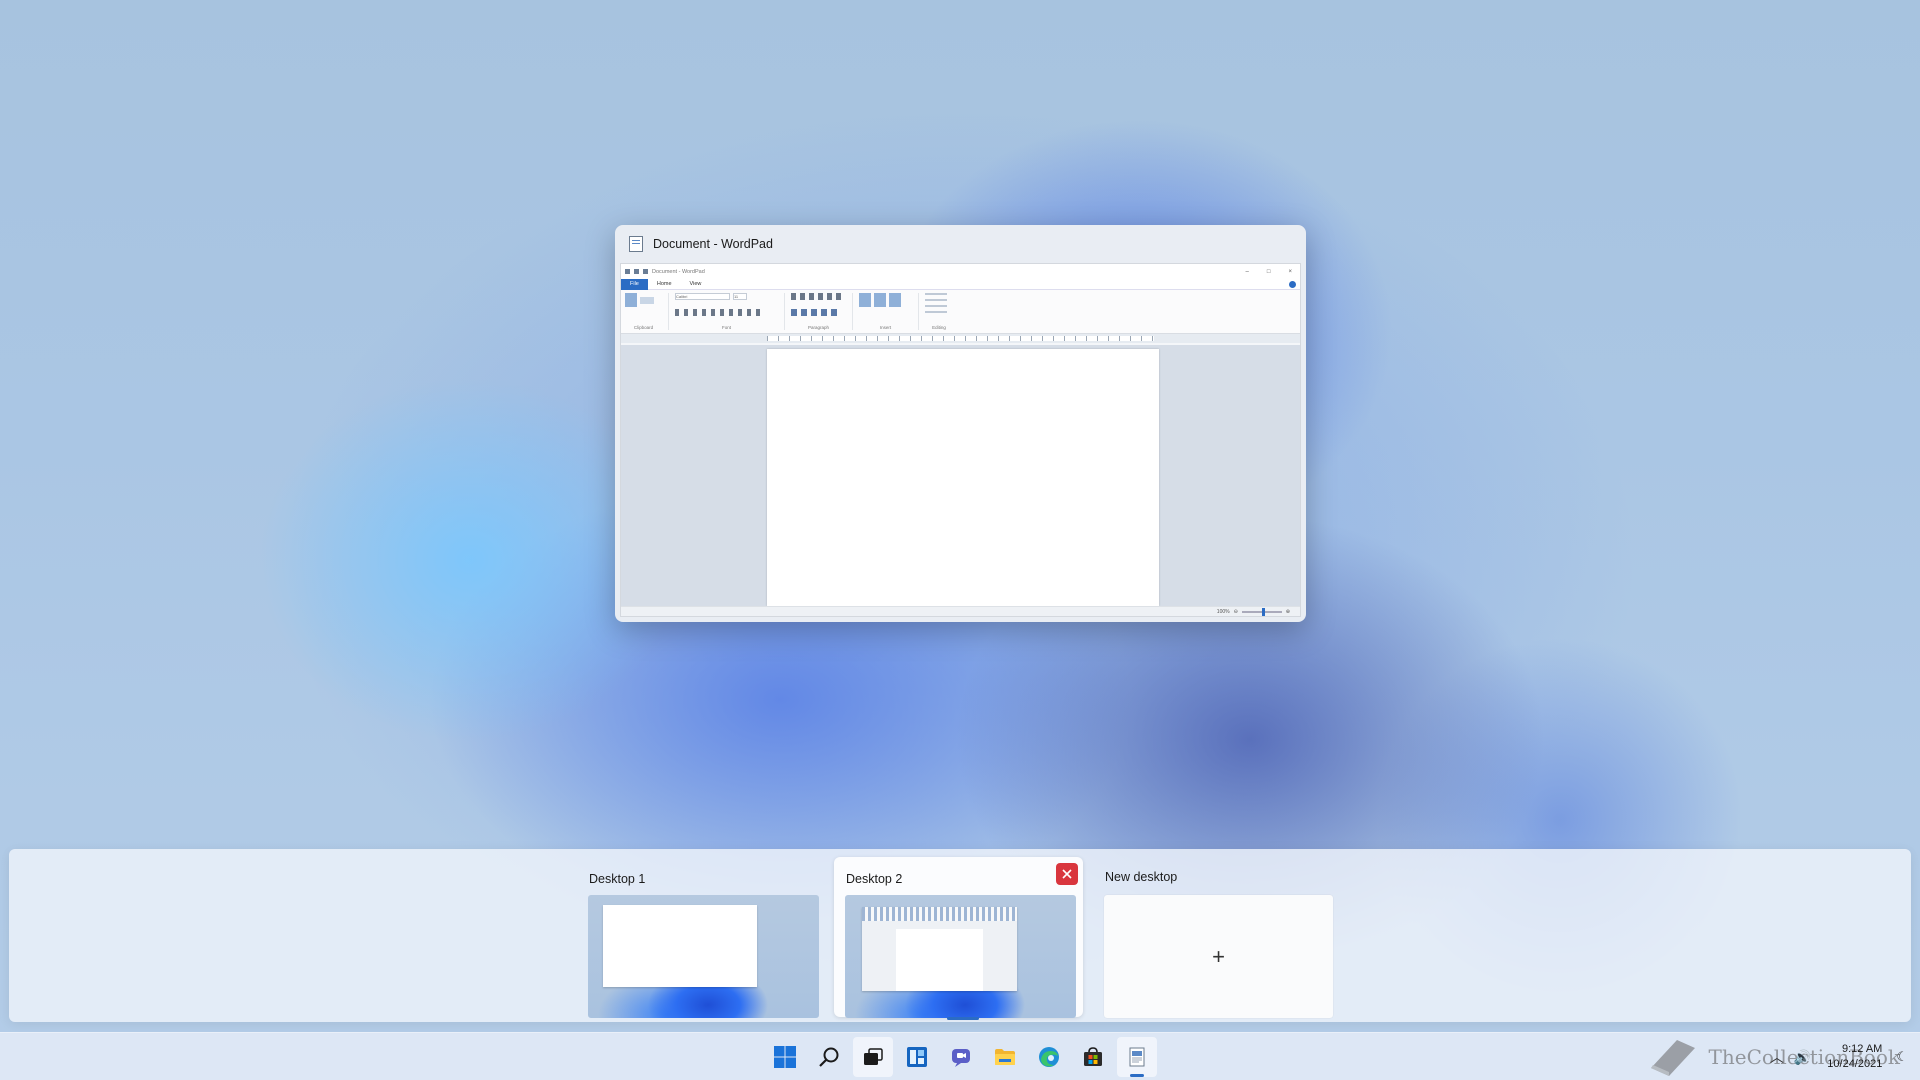 The width and height of the screenshot is (1920, 1080). Describe the element at coordinates (643, 327) in the screenshot. I see `group-label: Clipboard` at that location.